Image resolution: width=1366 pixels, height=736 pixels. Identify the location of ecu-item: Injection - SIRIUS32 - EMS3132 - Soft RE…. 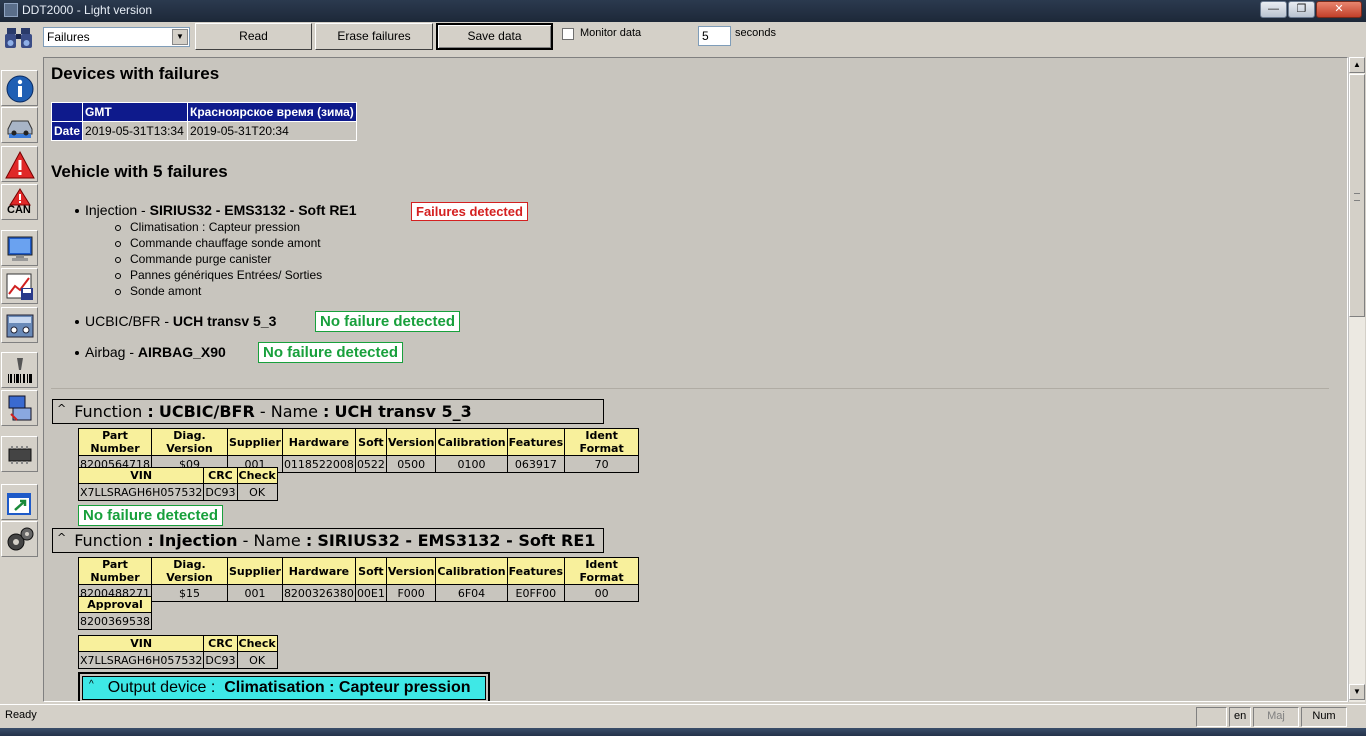
(216, 210).